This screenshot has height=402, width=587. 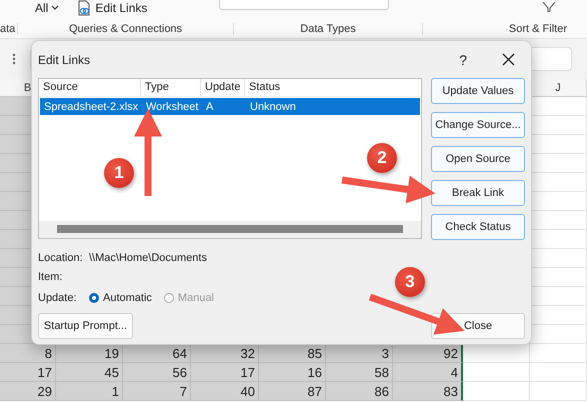 What do you see at coordinates (61, 258) in the screenshot?
I see `field-label: Location:` at bounding box center [61, 258].